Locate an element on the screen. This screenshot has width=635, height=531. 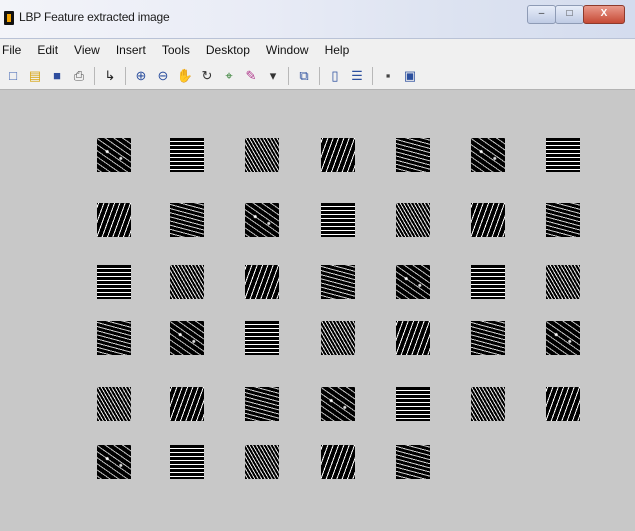
figure-toolbar: □ ▤ ■ ⎙ ↳ ⊕ ⊖ ✋ ↻ ⌖ ✎ ▾ ⧉ ▯ ☰ ▪ ▣ is located at coordinates (317, 76).